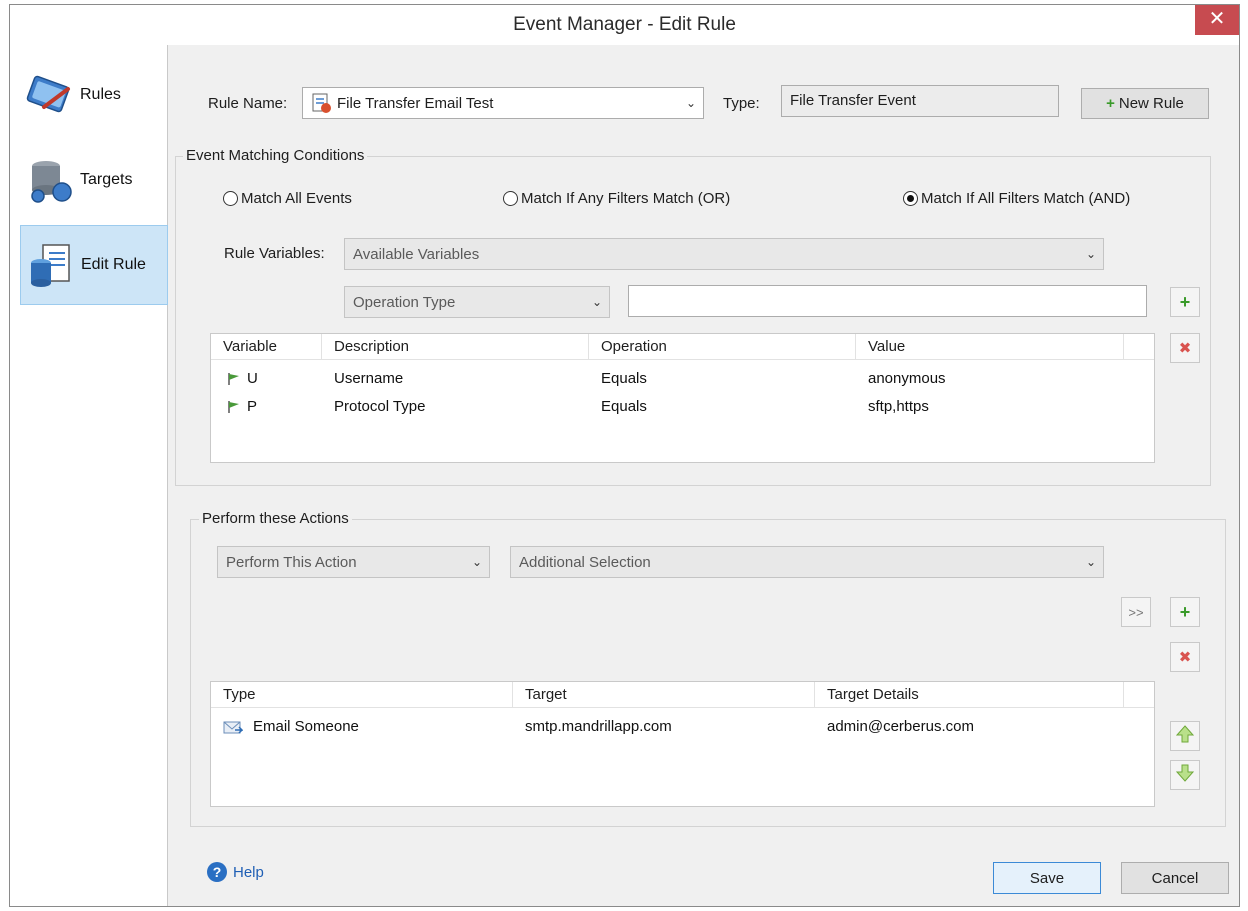 The image size is (1248, 911). I want to click on radio-match-any: Match If Any Filters Match (OR), so click(616, 198).